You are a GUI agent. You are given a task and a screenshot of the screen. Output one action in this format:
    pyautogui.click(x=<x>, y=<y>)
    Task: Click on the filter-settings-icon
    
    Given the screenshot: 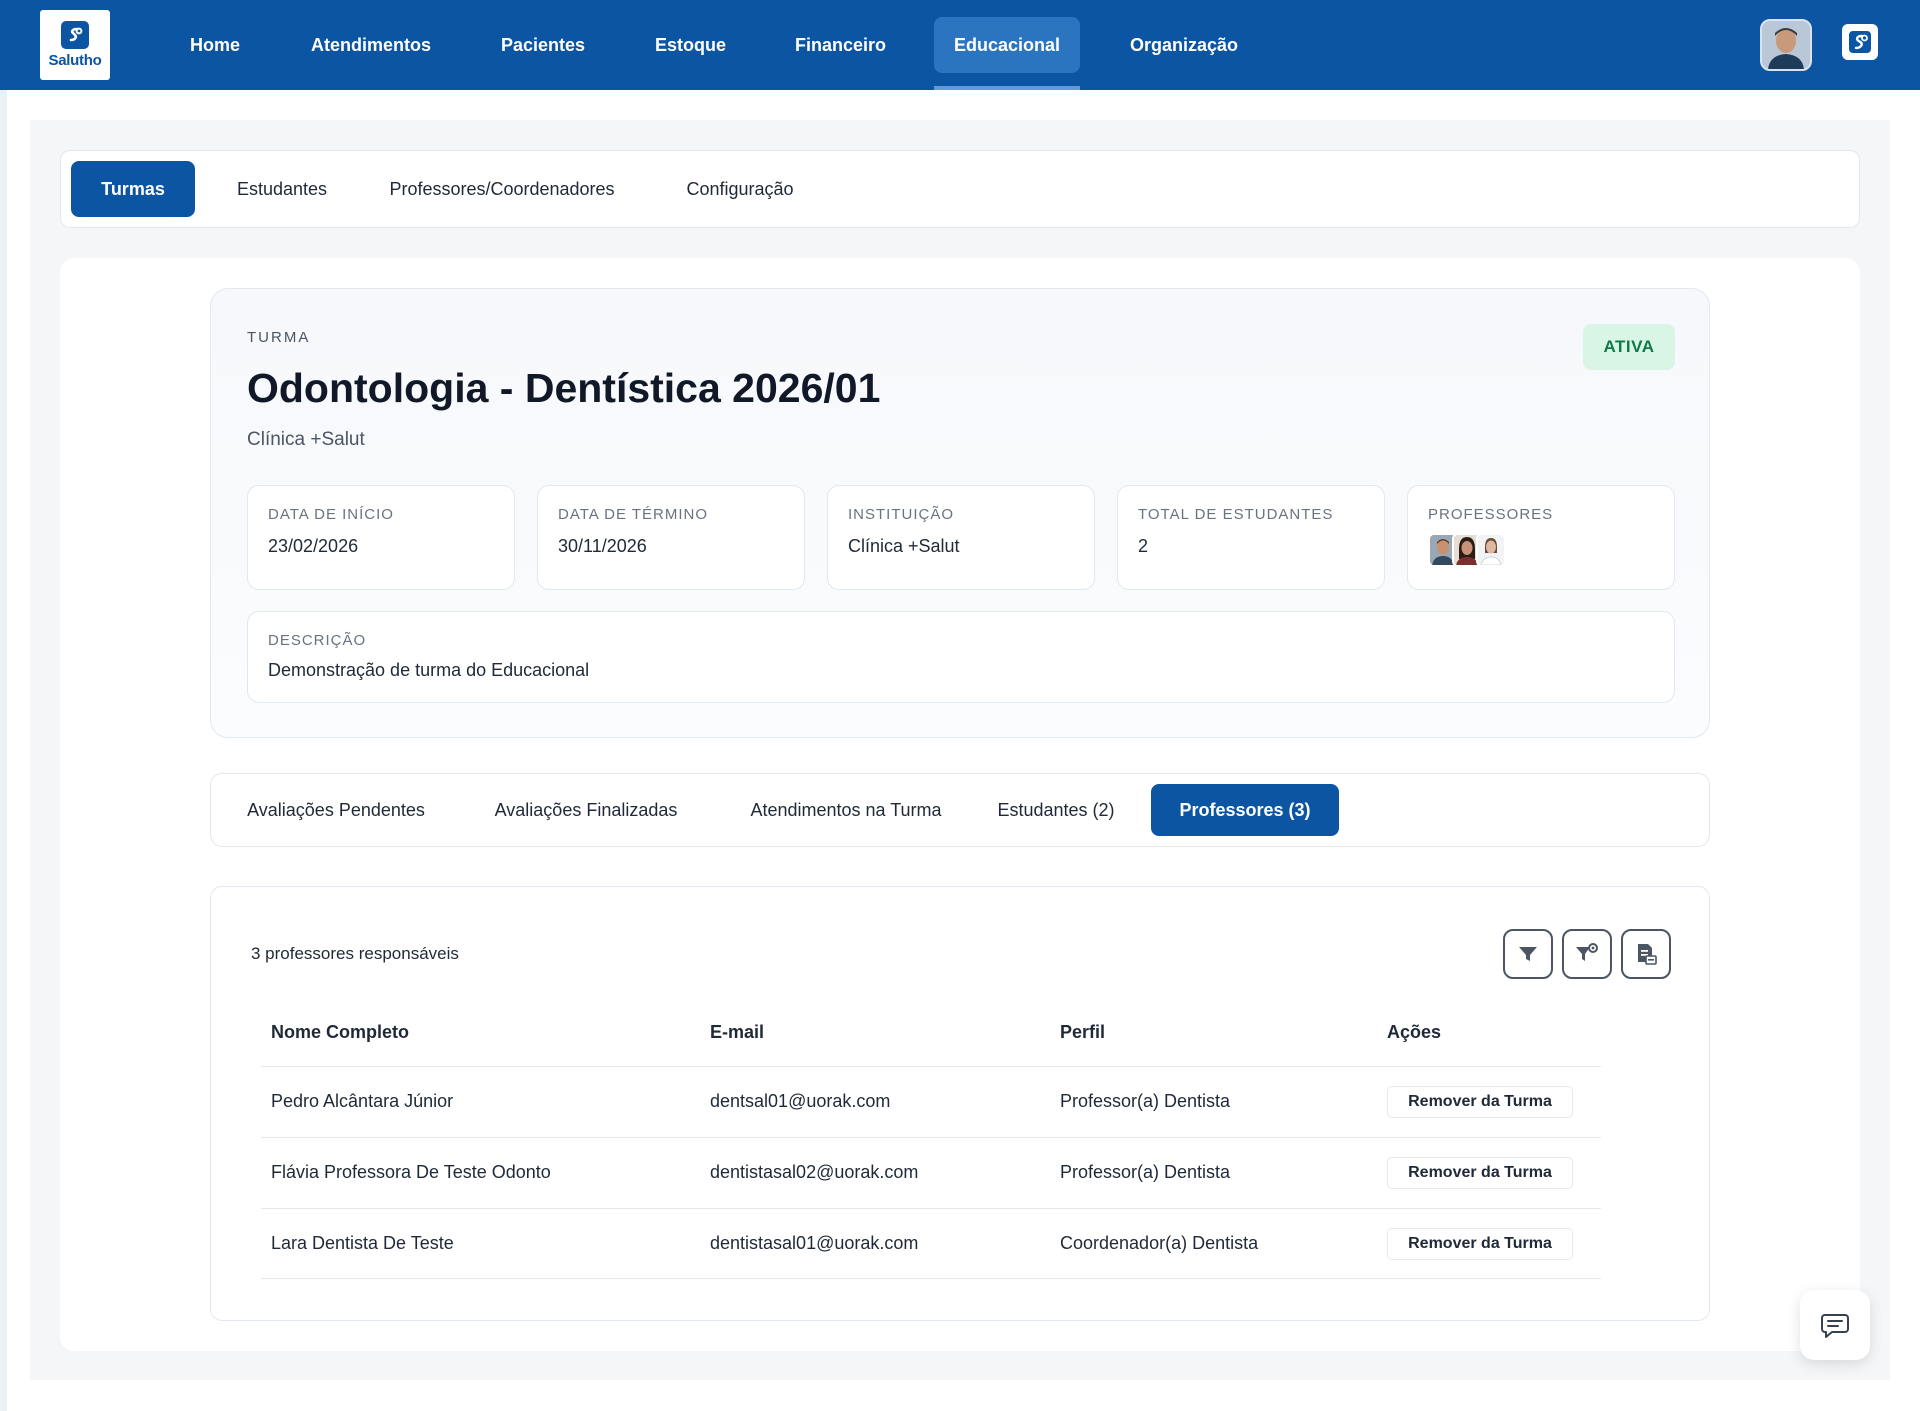 What is the action you would take?
    pyautogui.click(x=1587, y=952)
    